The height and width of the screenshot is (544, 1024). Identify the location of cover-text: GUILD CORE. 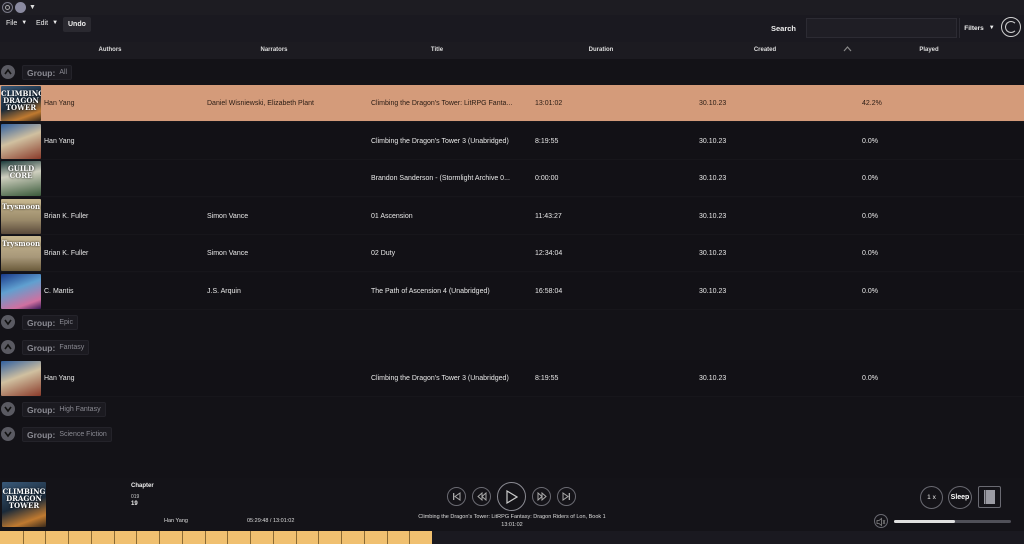
(21, 172).